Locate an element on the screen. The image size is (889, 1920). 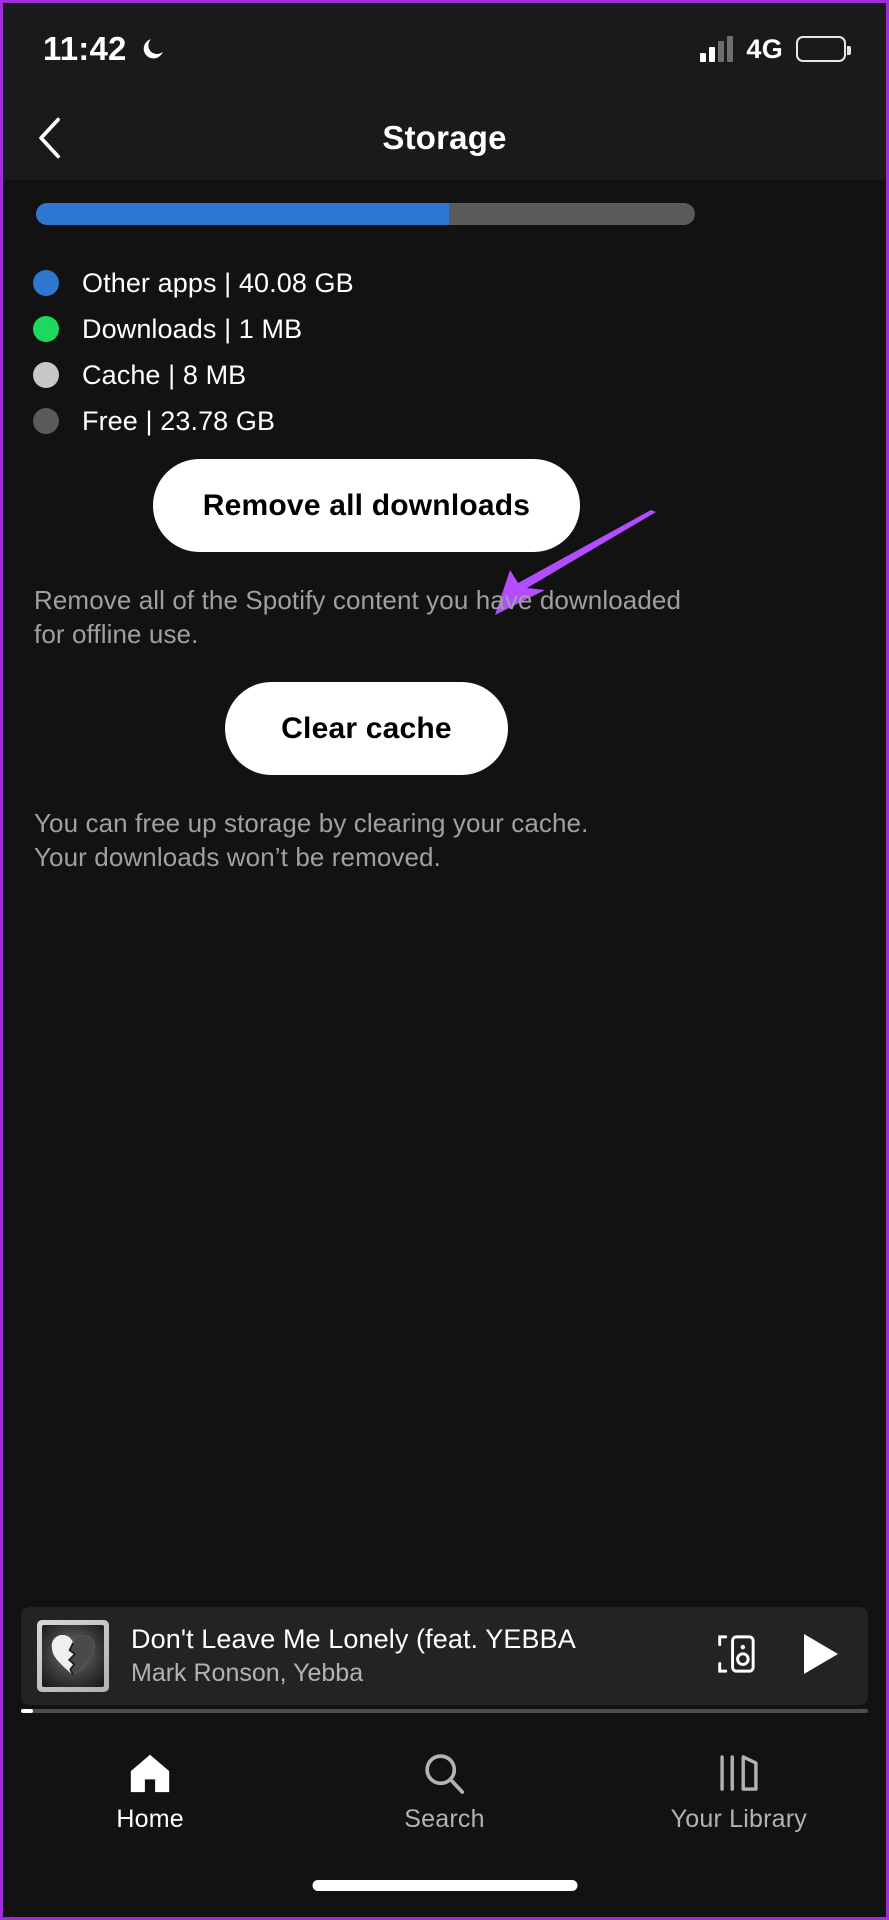
legend-dot-cache is located at coordinates (46, 375).